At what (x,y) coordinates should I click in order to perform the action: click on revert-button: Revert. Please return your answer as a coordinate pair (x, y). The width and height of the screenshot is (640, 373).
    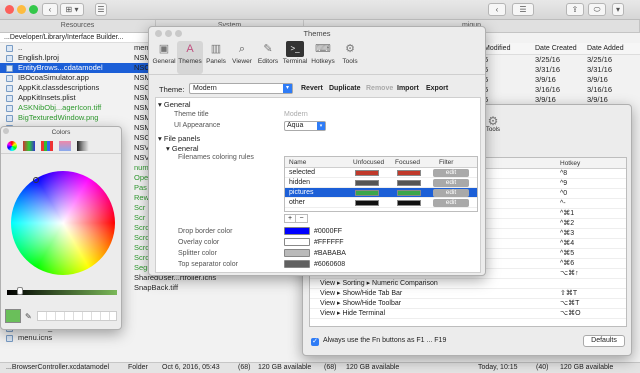
    Looking at the image, I should click on (312, 88).